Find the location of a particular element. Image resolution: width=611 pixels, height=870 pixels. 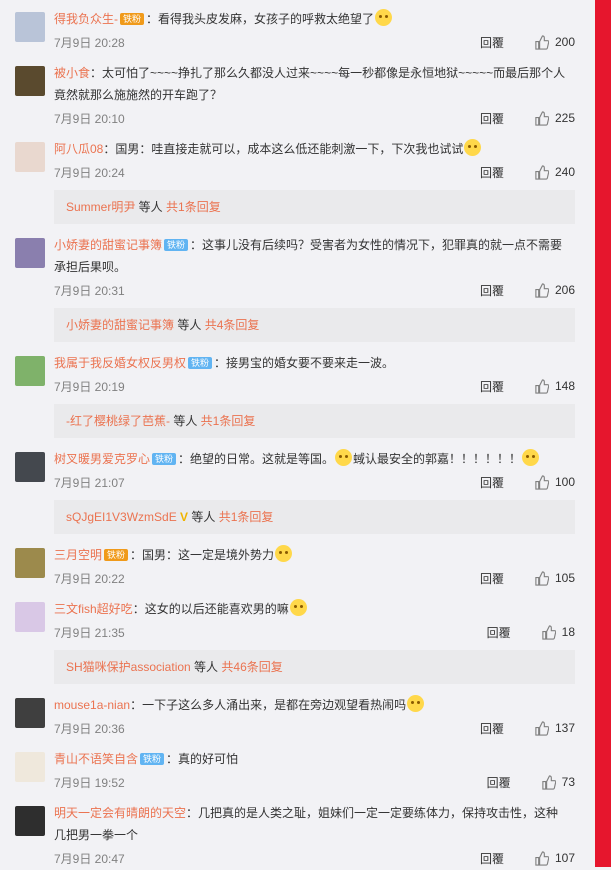

reply-user-link: Summer明尹 is located at coordinates (100, 207).